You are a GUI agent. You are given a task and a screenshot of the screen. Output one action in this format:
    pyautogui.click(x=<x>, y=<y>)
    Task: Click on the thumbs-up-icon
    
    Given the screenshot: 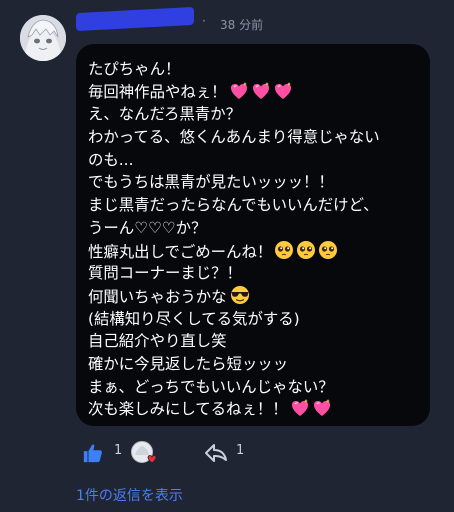 What is the action you would take?
    pyautogui.click(x=93, y=455)
    